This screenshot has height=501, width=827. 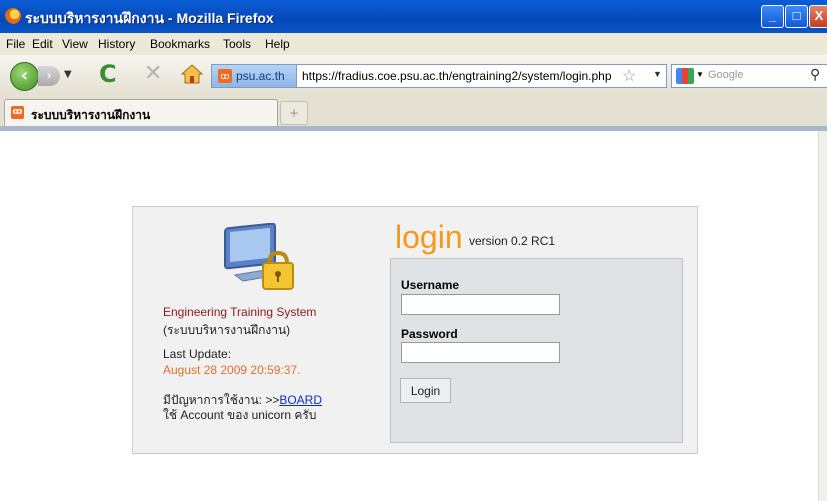 I want to click on site-domain: psu.ac.th, so click(x=260, y=76).